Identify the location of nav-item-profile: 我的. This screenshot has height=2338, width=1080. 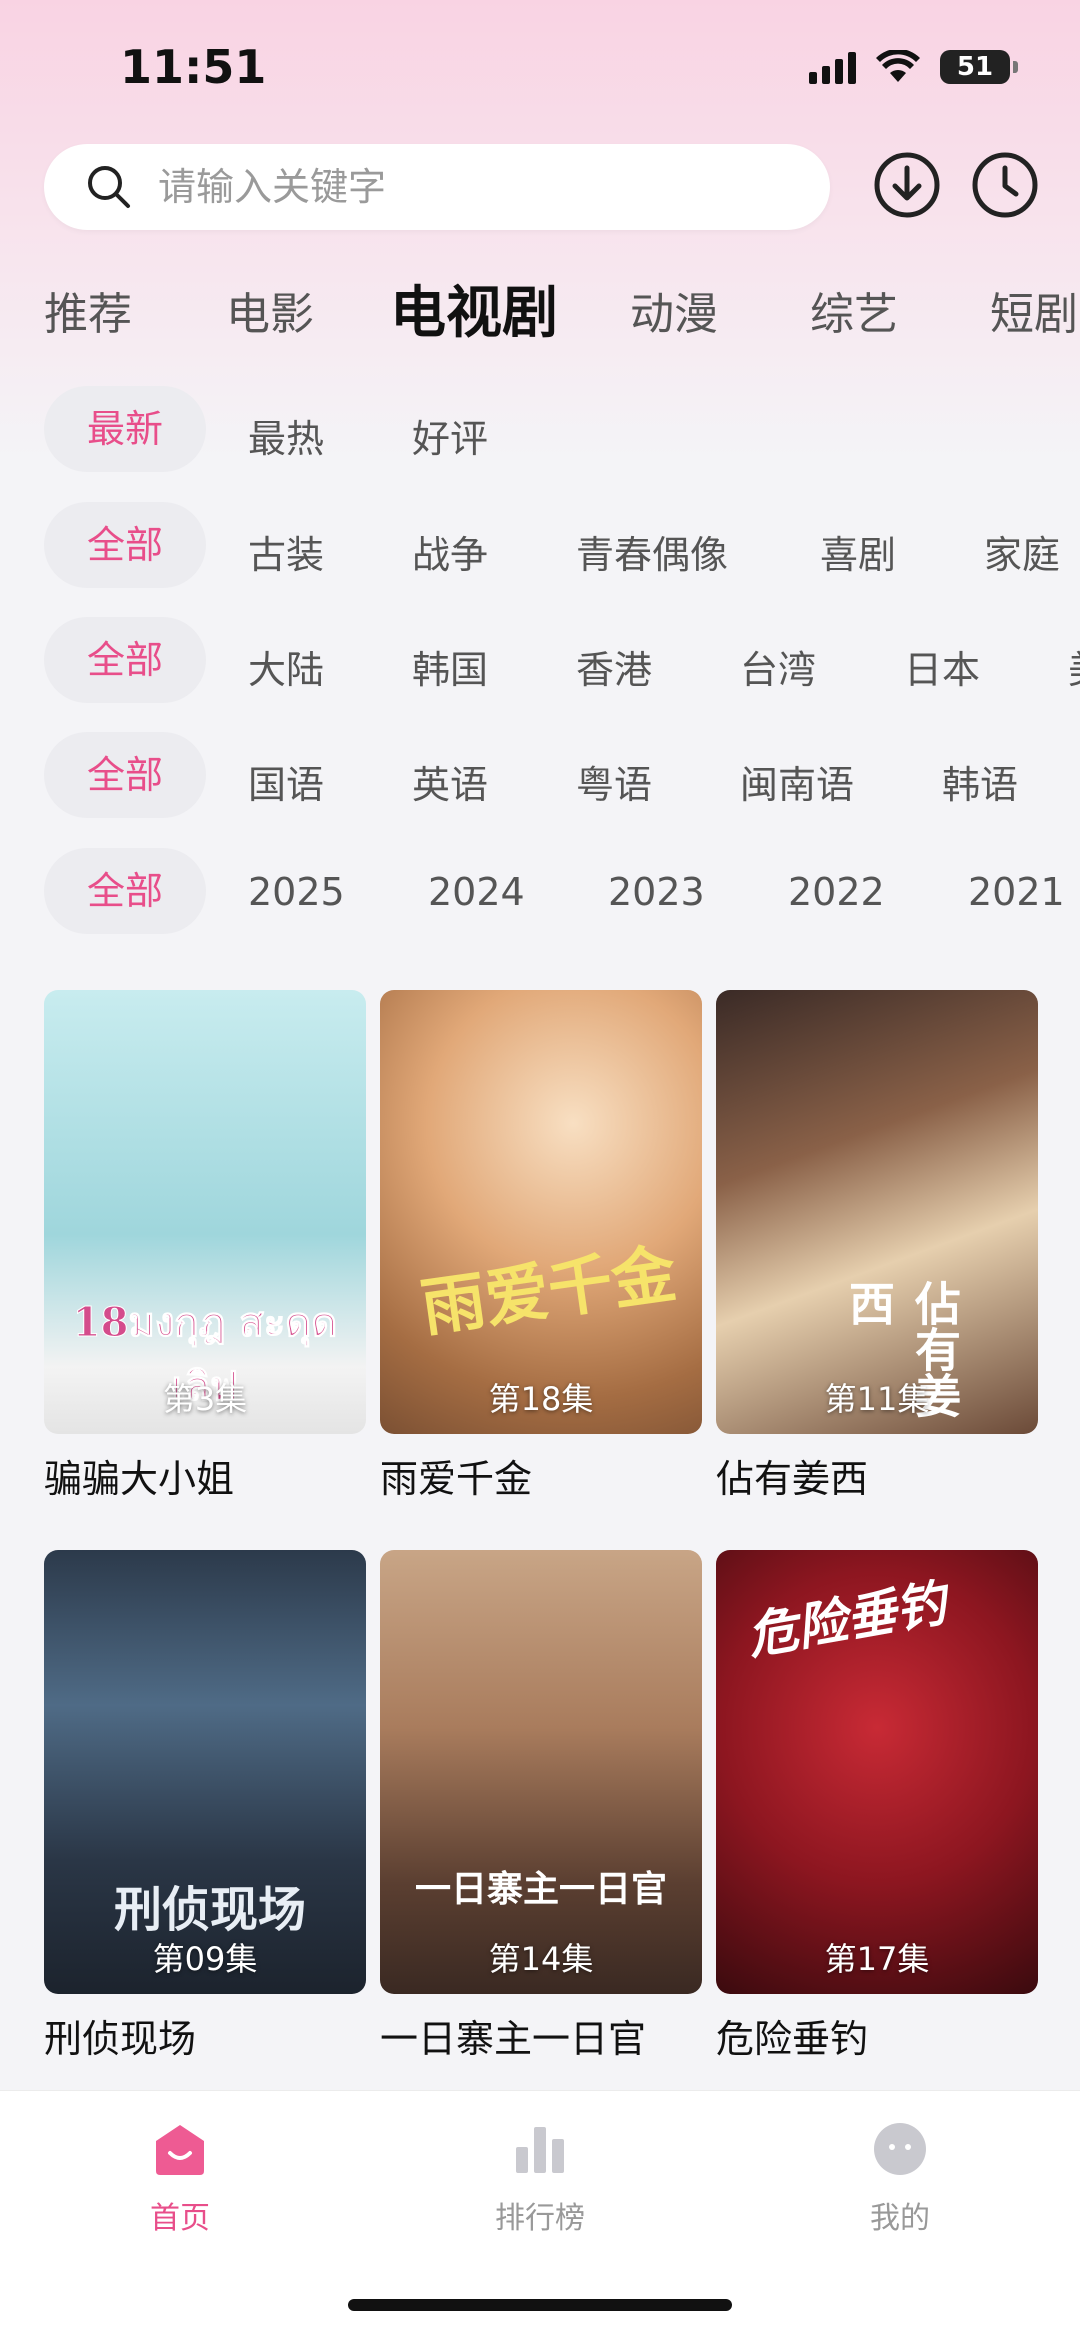
(900, 2179).